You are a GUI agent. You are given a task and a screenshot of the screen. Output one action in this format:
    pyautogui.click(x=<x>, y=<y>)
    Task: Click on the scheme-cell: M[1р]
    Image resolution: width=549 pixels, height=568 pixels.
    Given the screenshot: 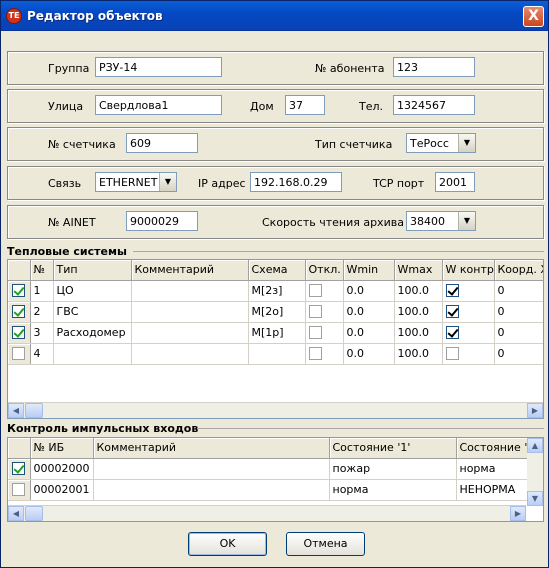 What is the action you would take?
    pyautogui.click(x=277, y=333)
    